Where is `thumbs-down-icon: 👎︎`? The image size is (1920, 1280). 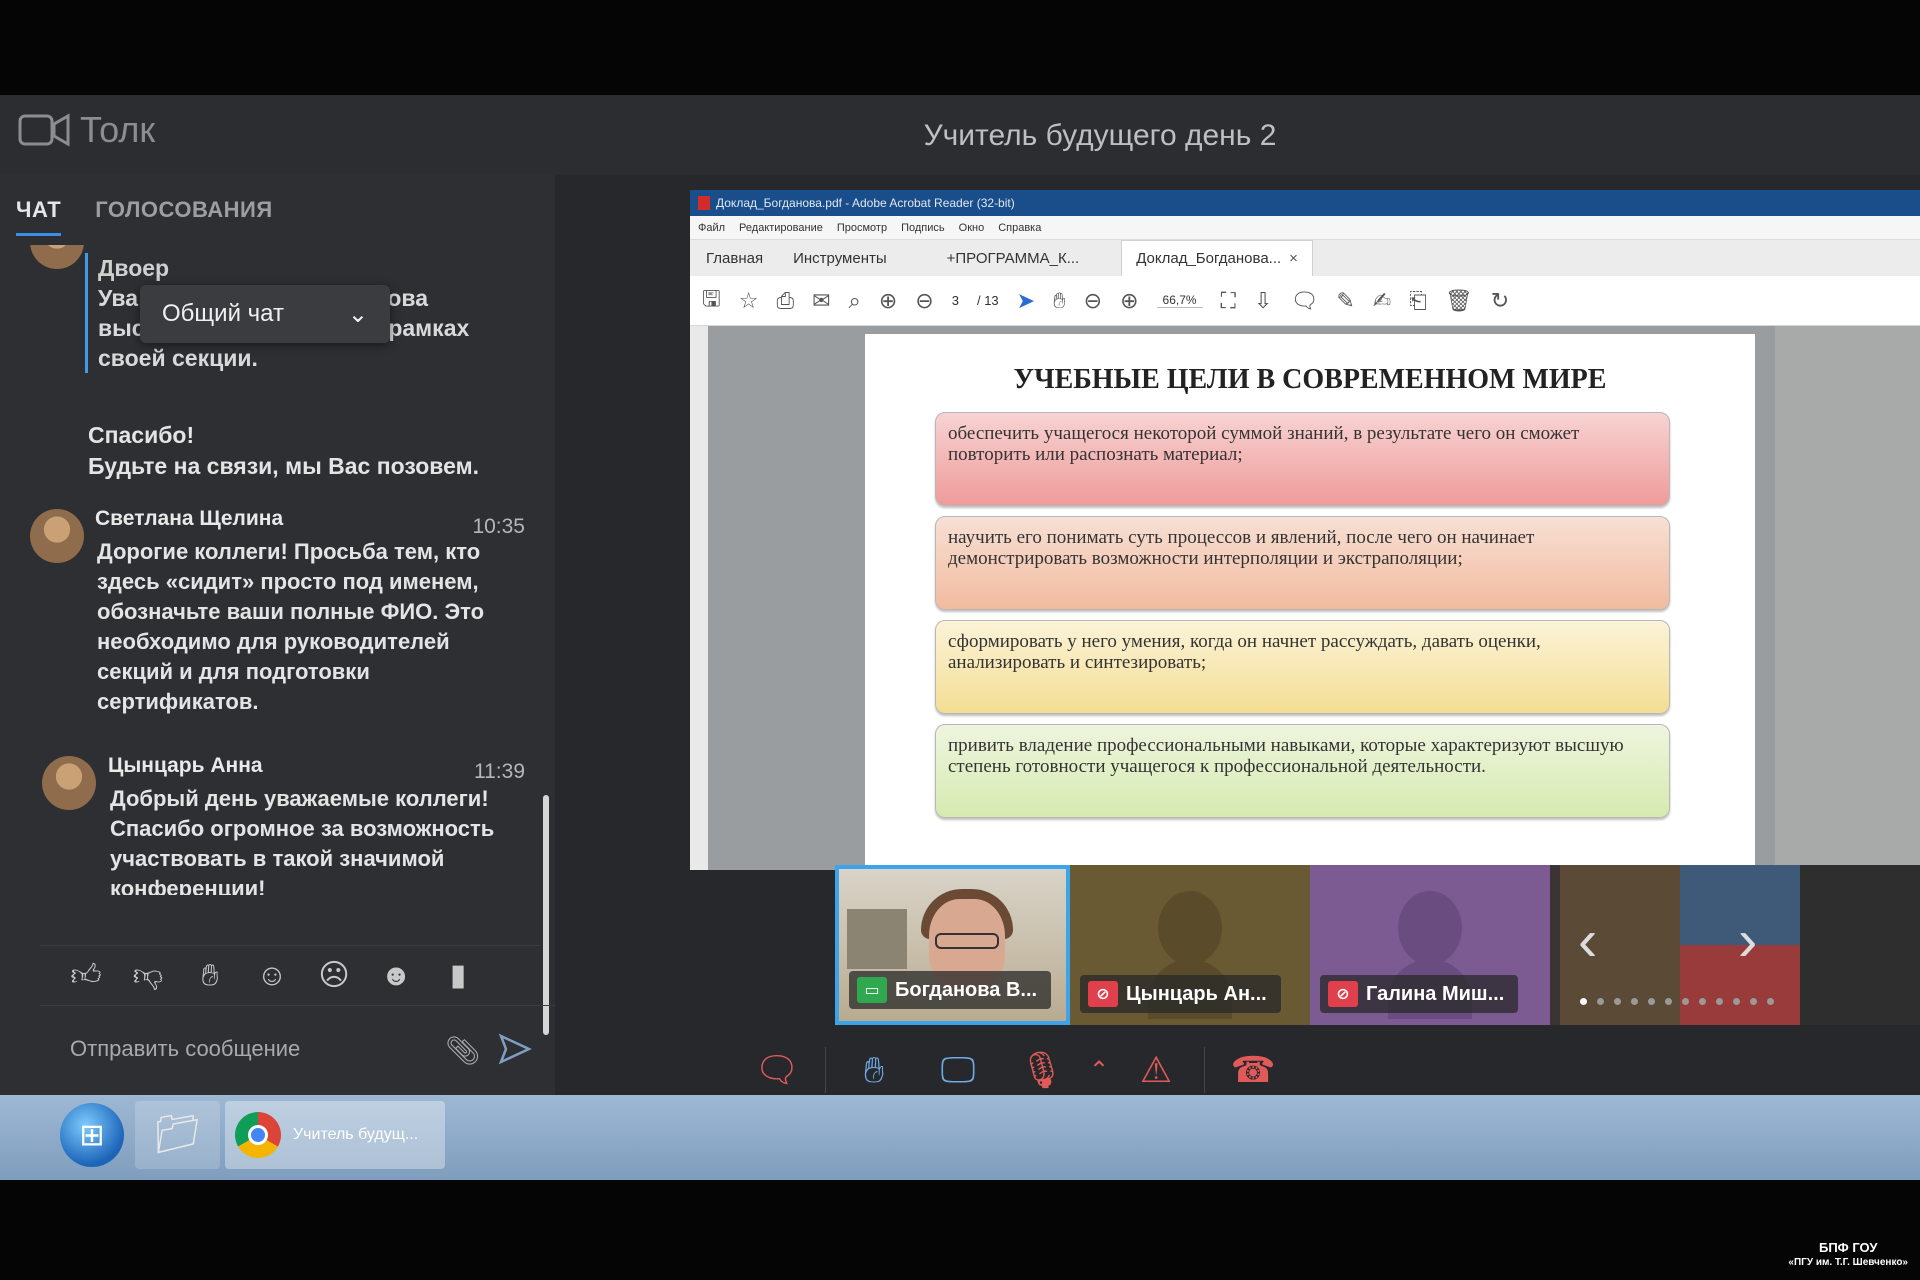 thumbs-down-icon: 👎︎ is located at coordinates (148, 976).